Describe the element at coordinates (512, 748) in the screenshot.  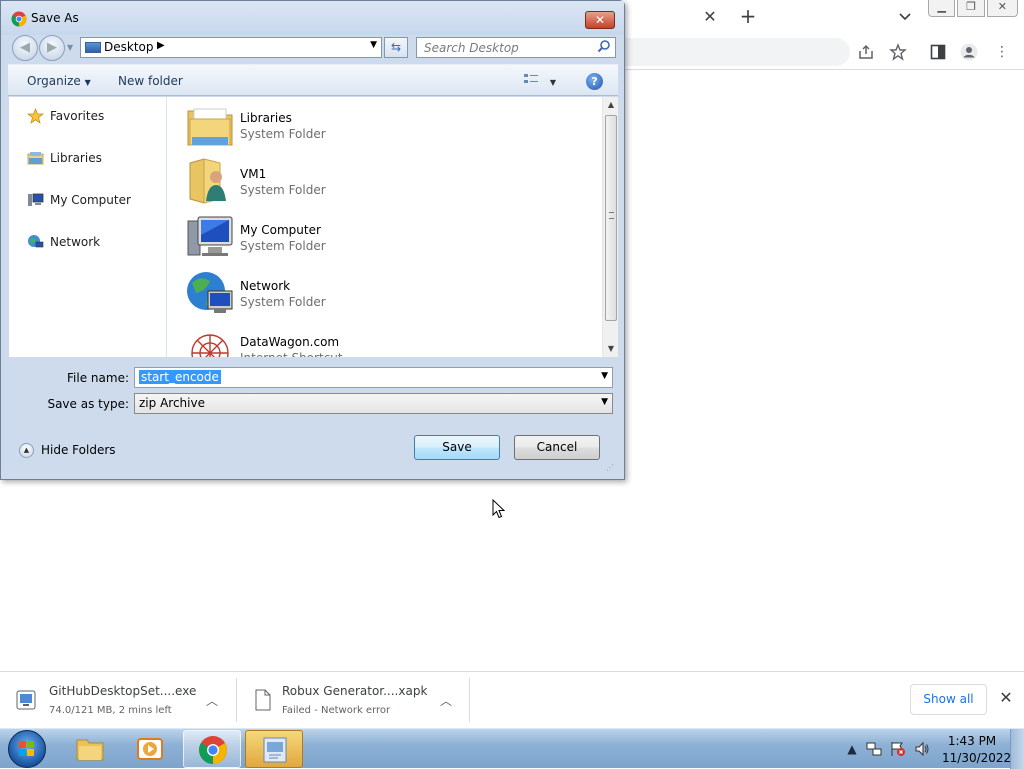
I see `taskbar: ▲ 1:43 PM 11/30/2022` at that location.